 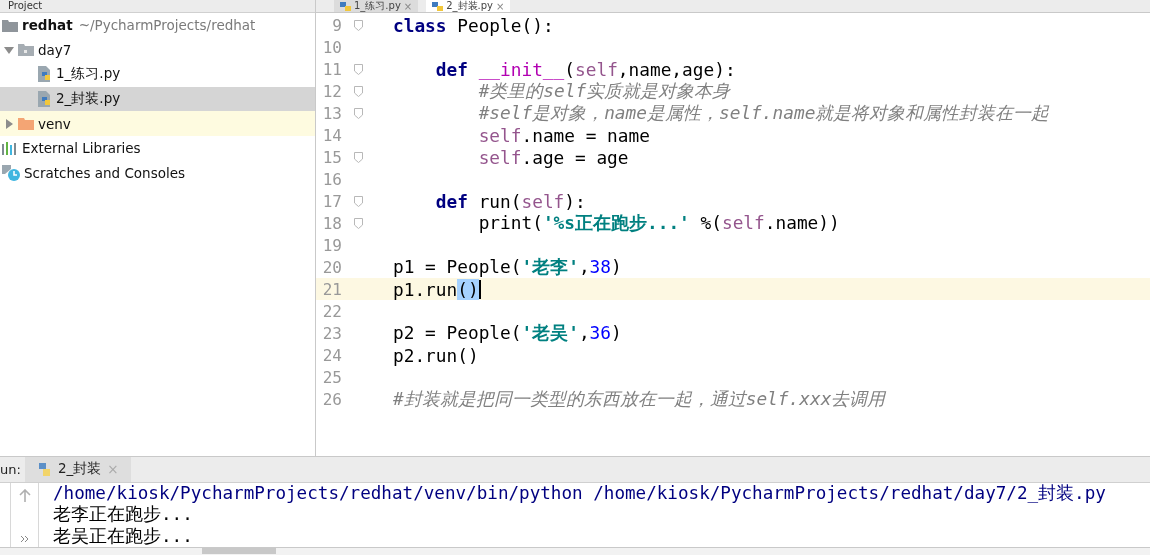 I want to click on scrollbar-thumb, so click(x=239, y=551).